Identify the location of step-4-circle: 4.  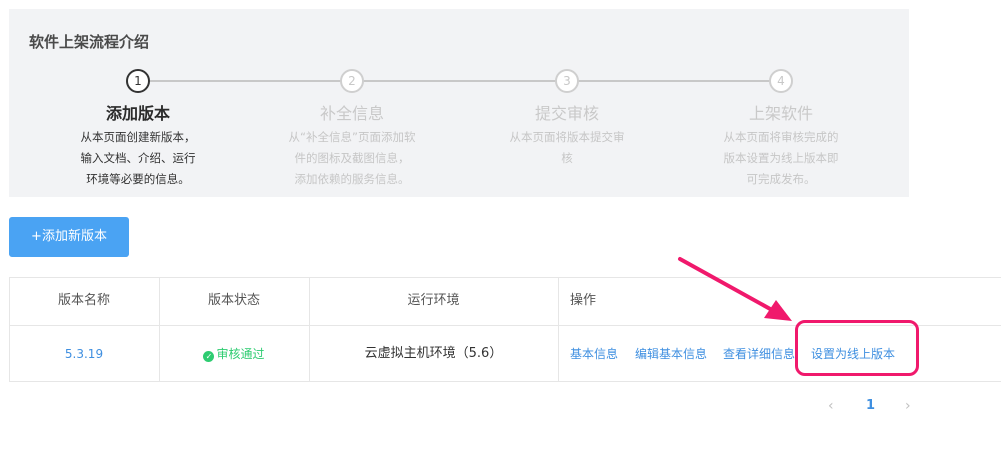
(781, 81).